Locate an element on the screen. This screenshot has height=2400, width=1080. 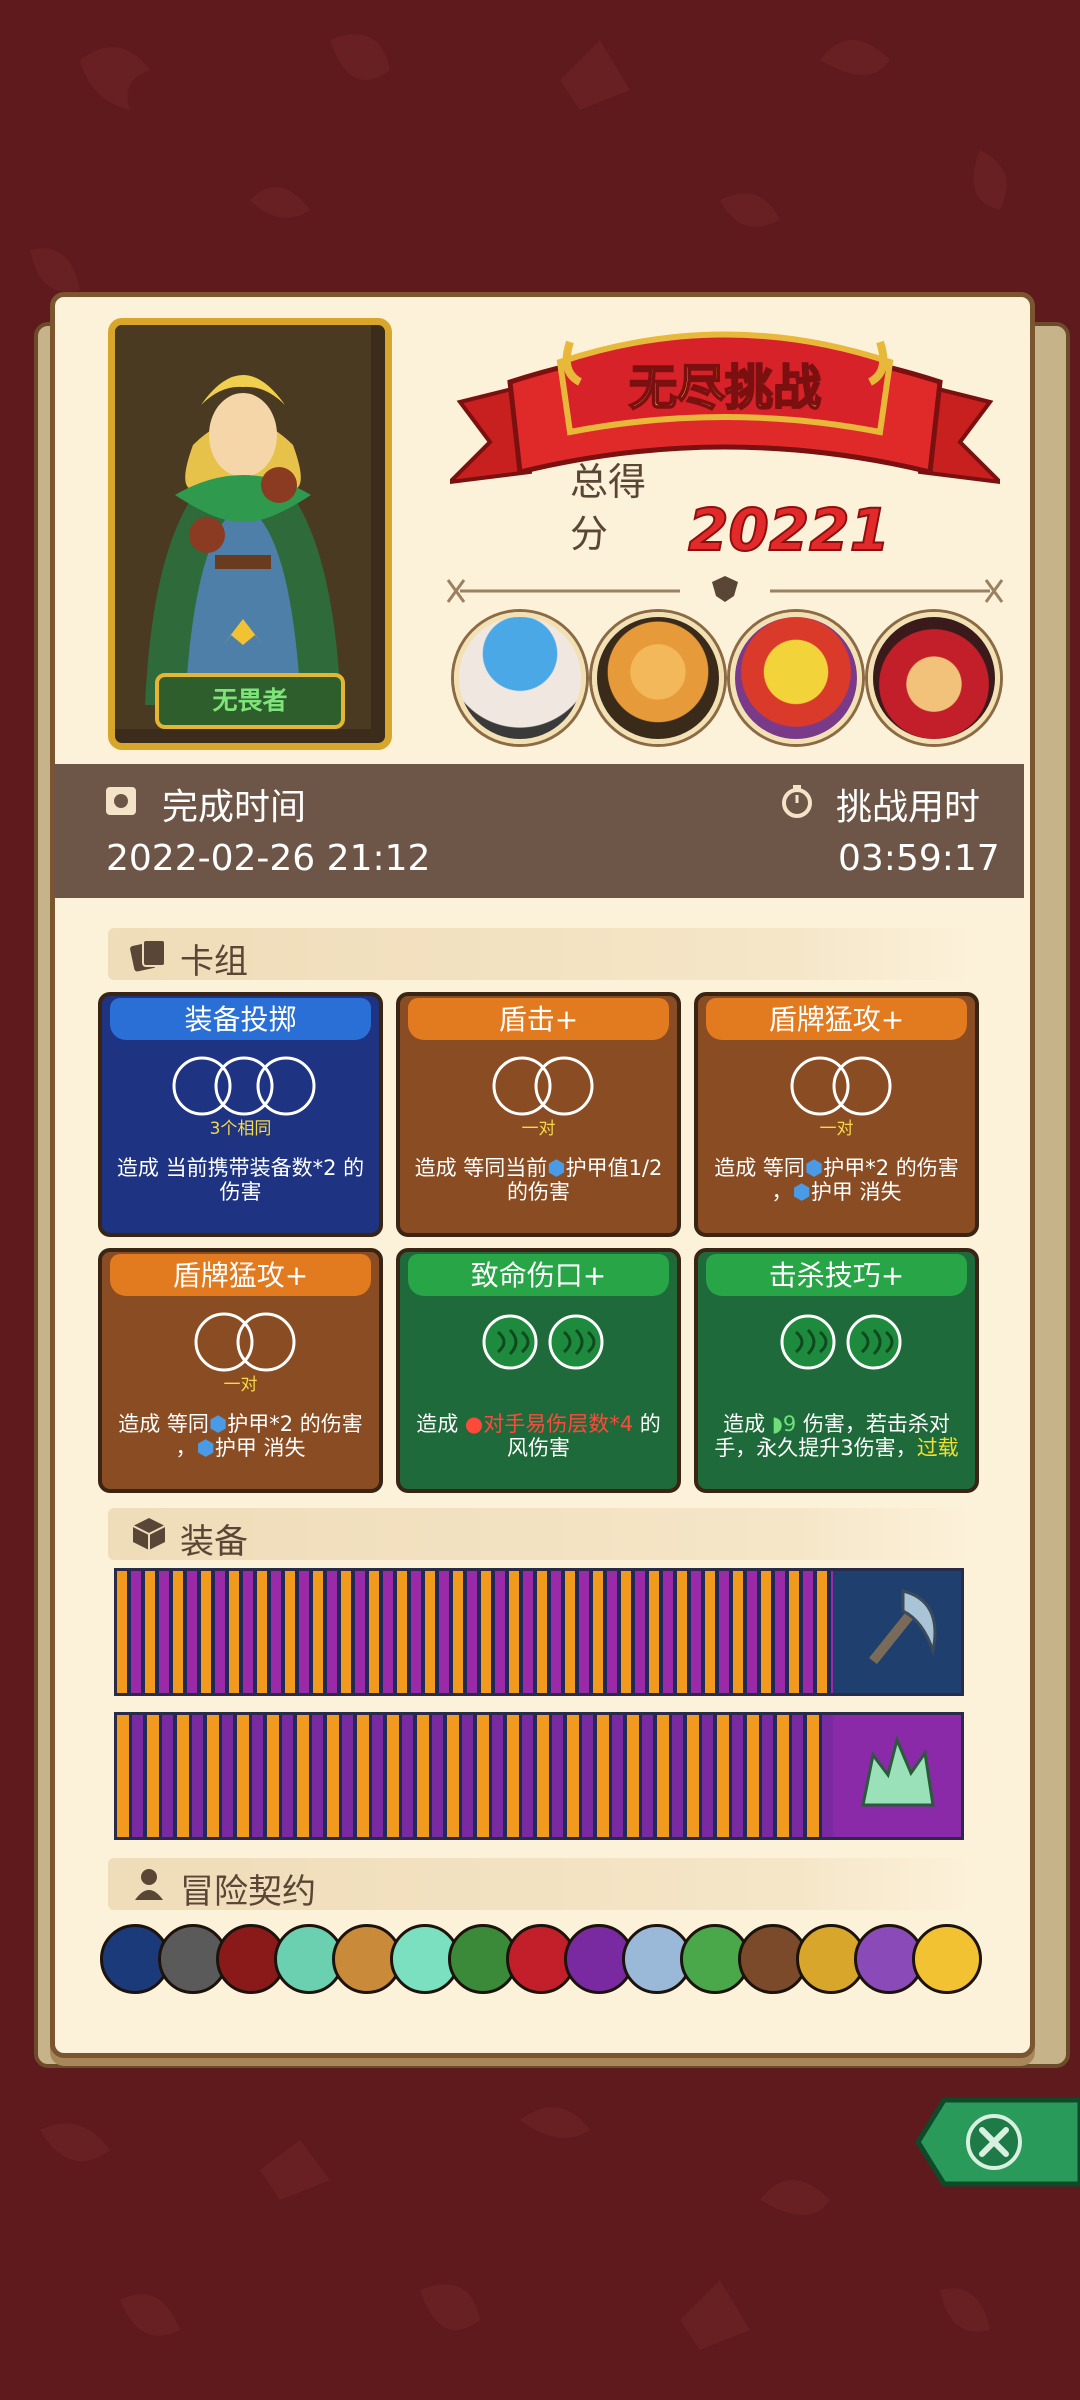
stopwatch-icon is located at coordinates (797, 801).